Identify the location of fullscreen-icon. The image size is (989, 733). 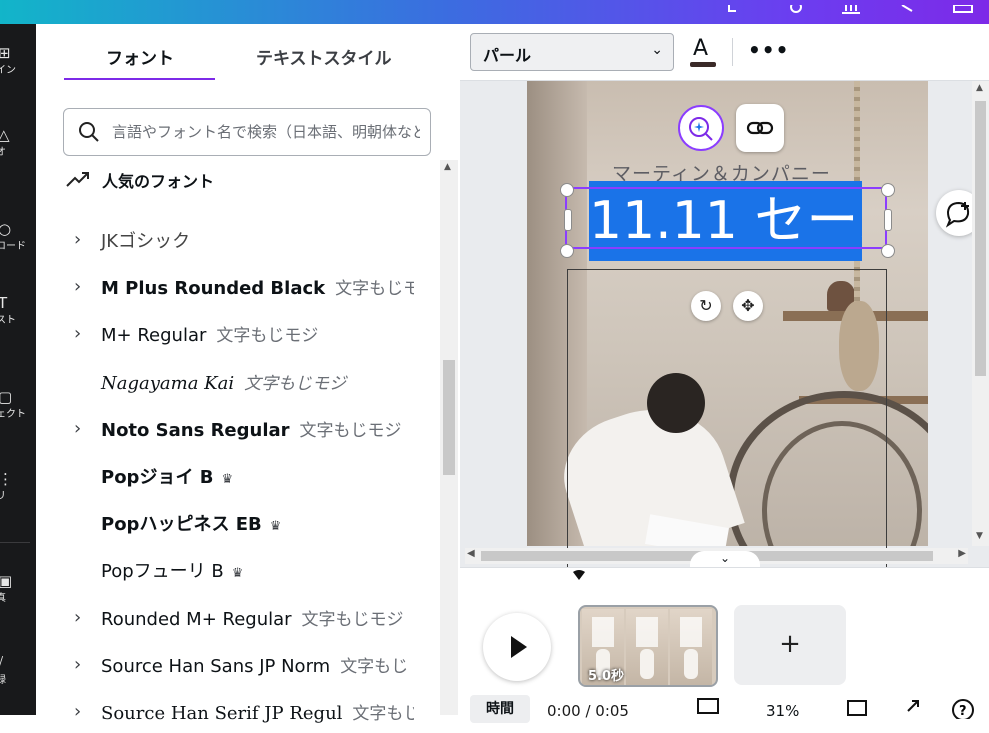
(912, 709).